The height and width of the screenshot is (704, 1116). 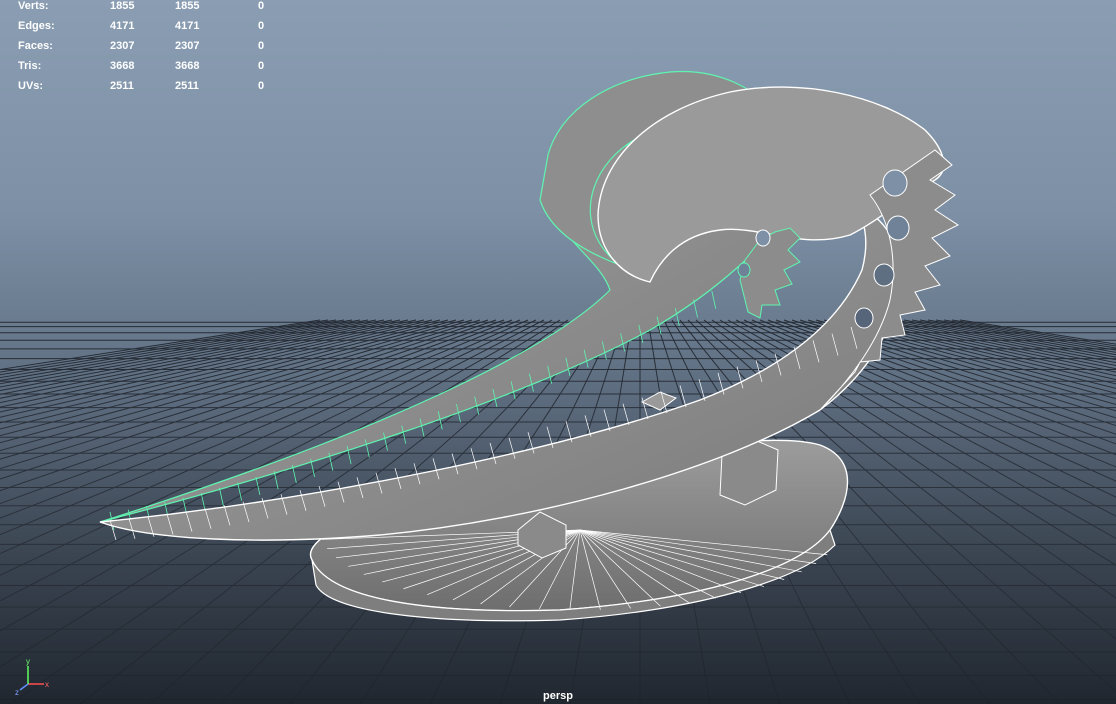 What do you see at coordinates (17, 692) in the screenshot?
I see `z-axis-label: z` at bounding box center [17, 692].